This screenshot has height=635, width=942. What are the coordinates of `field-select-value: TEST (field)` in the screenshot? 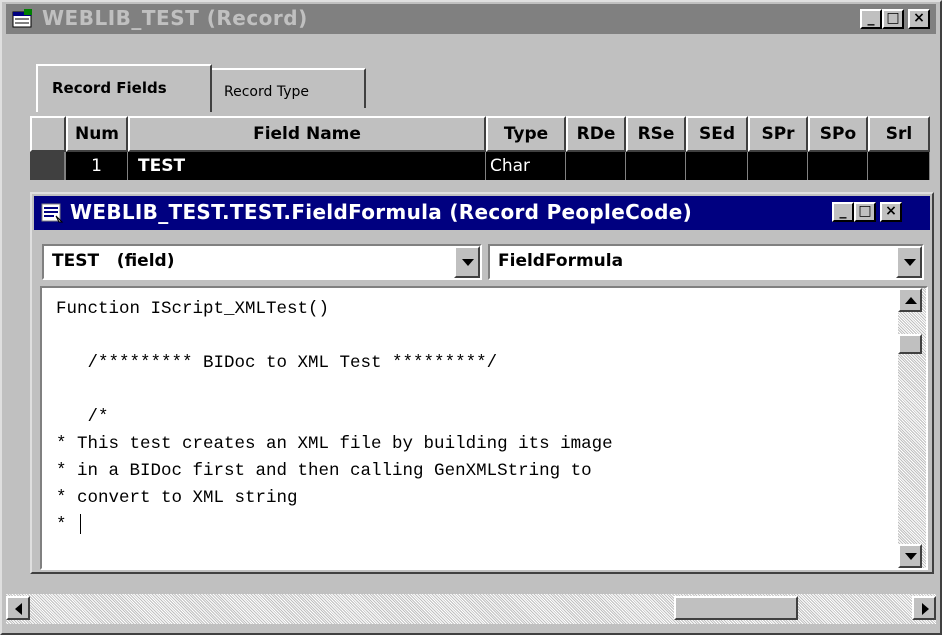 It's located at (113, 261).